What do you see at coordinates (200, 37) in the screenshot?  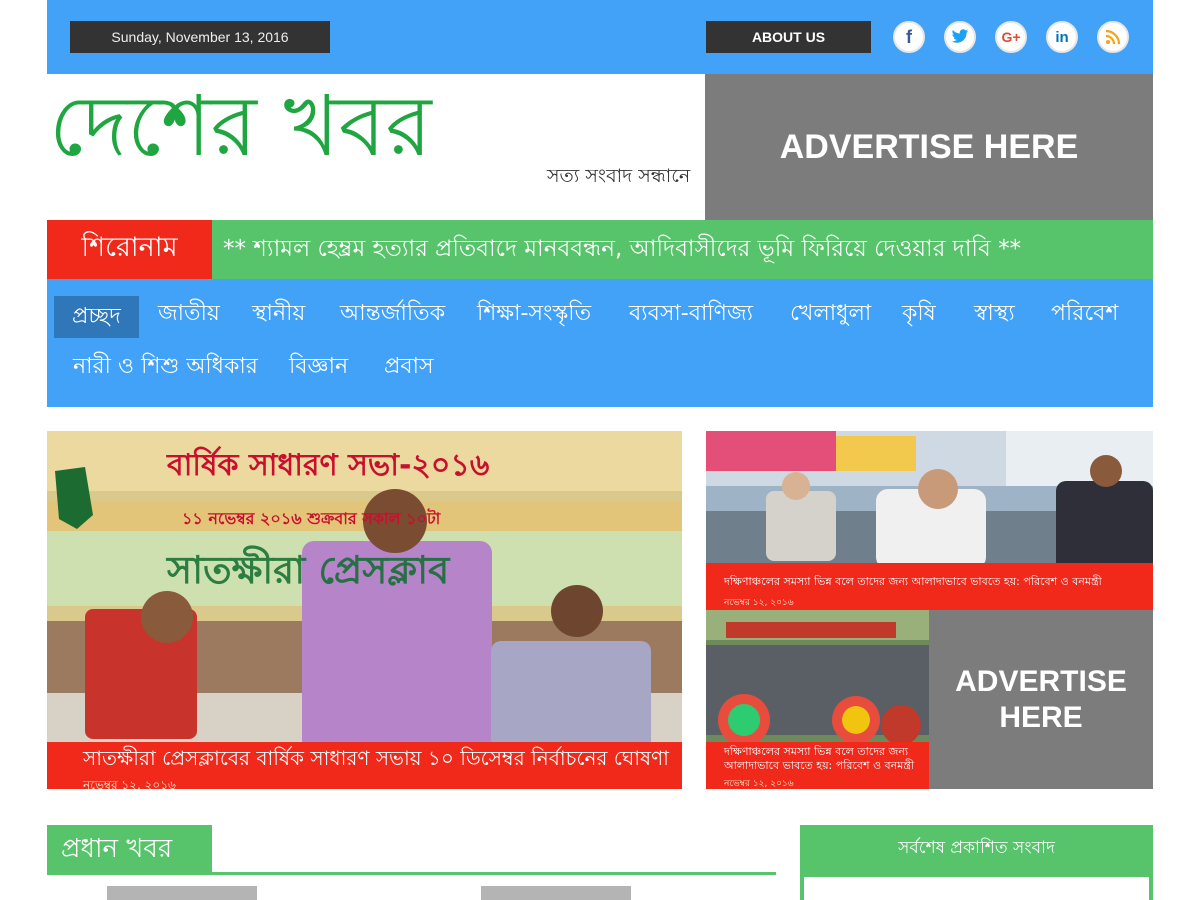 I see `current-date: Sunday, November 13, 2016` at bounding box center [200, 37].